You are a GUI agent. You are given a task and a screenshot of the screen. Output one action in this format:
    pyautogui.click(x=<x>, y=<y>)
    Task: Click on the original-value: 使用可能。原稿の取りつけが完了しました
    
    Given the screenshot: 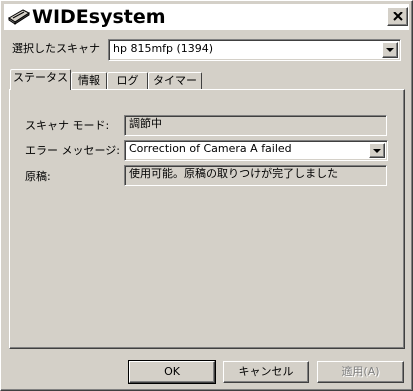 What is the action you would take?
    pyautogui.click(x=234, y=173)
    